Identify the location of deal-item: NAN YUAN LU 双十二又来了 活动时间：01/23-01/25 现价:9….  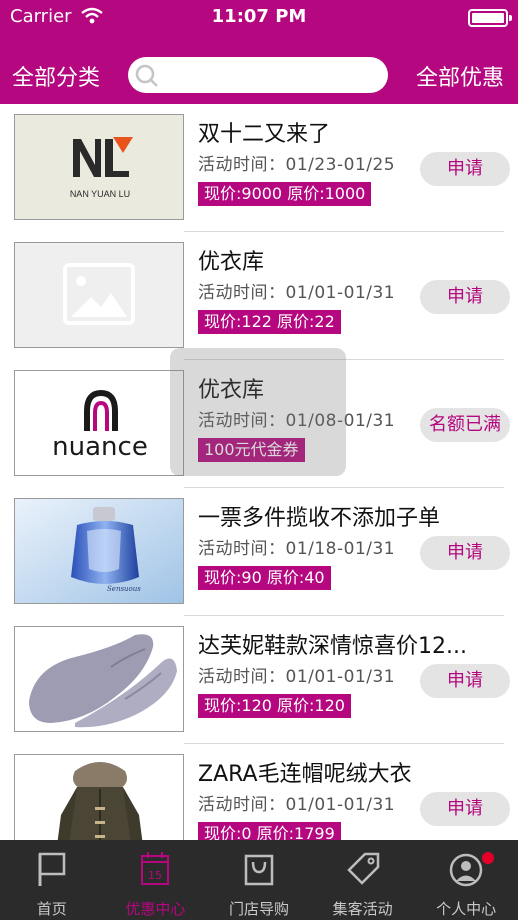
(259, 168).